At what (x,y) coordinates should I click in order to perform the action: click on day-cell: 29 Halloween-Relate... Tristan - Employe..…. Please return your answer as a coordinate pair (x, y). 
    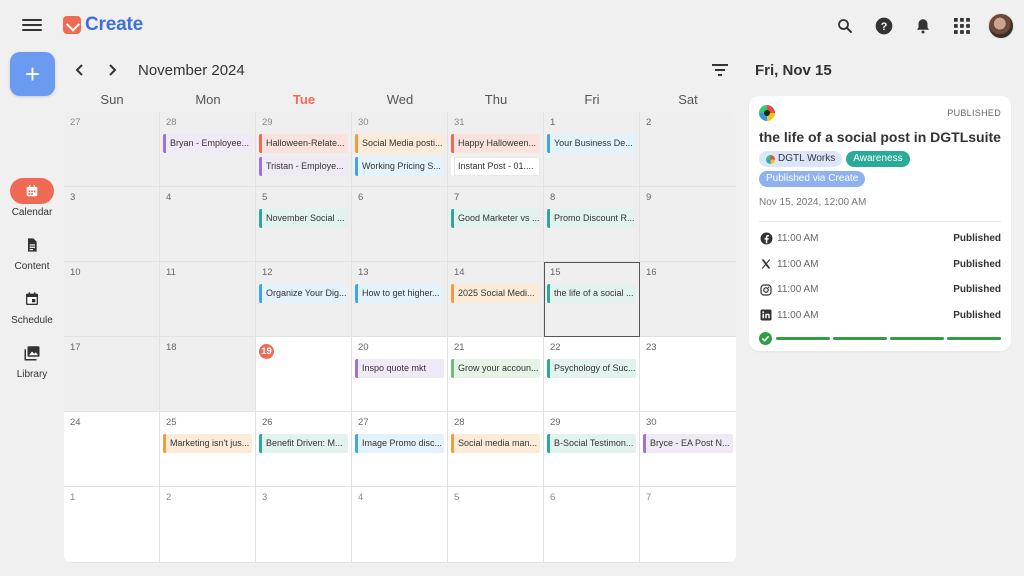
    Looking at the image, I should click on (304, 150).